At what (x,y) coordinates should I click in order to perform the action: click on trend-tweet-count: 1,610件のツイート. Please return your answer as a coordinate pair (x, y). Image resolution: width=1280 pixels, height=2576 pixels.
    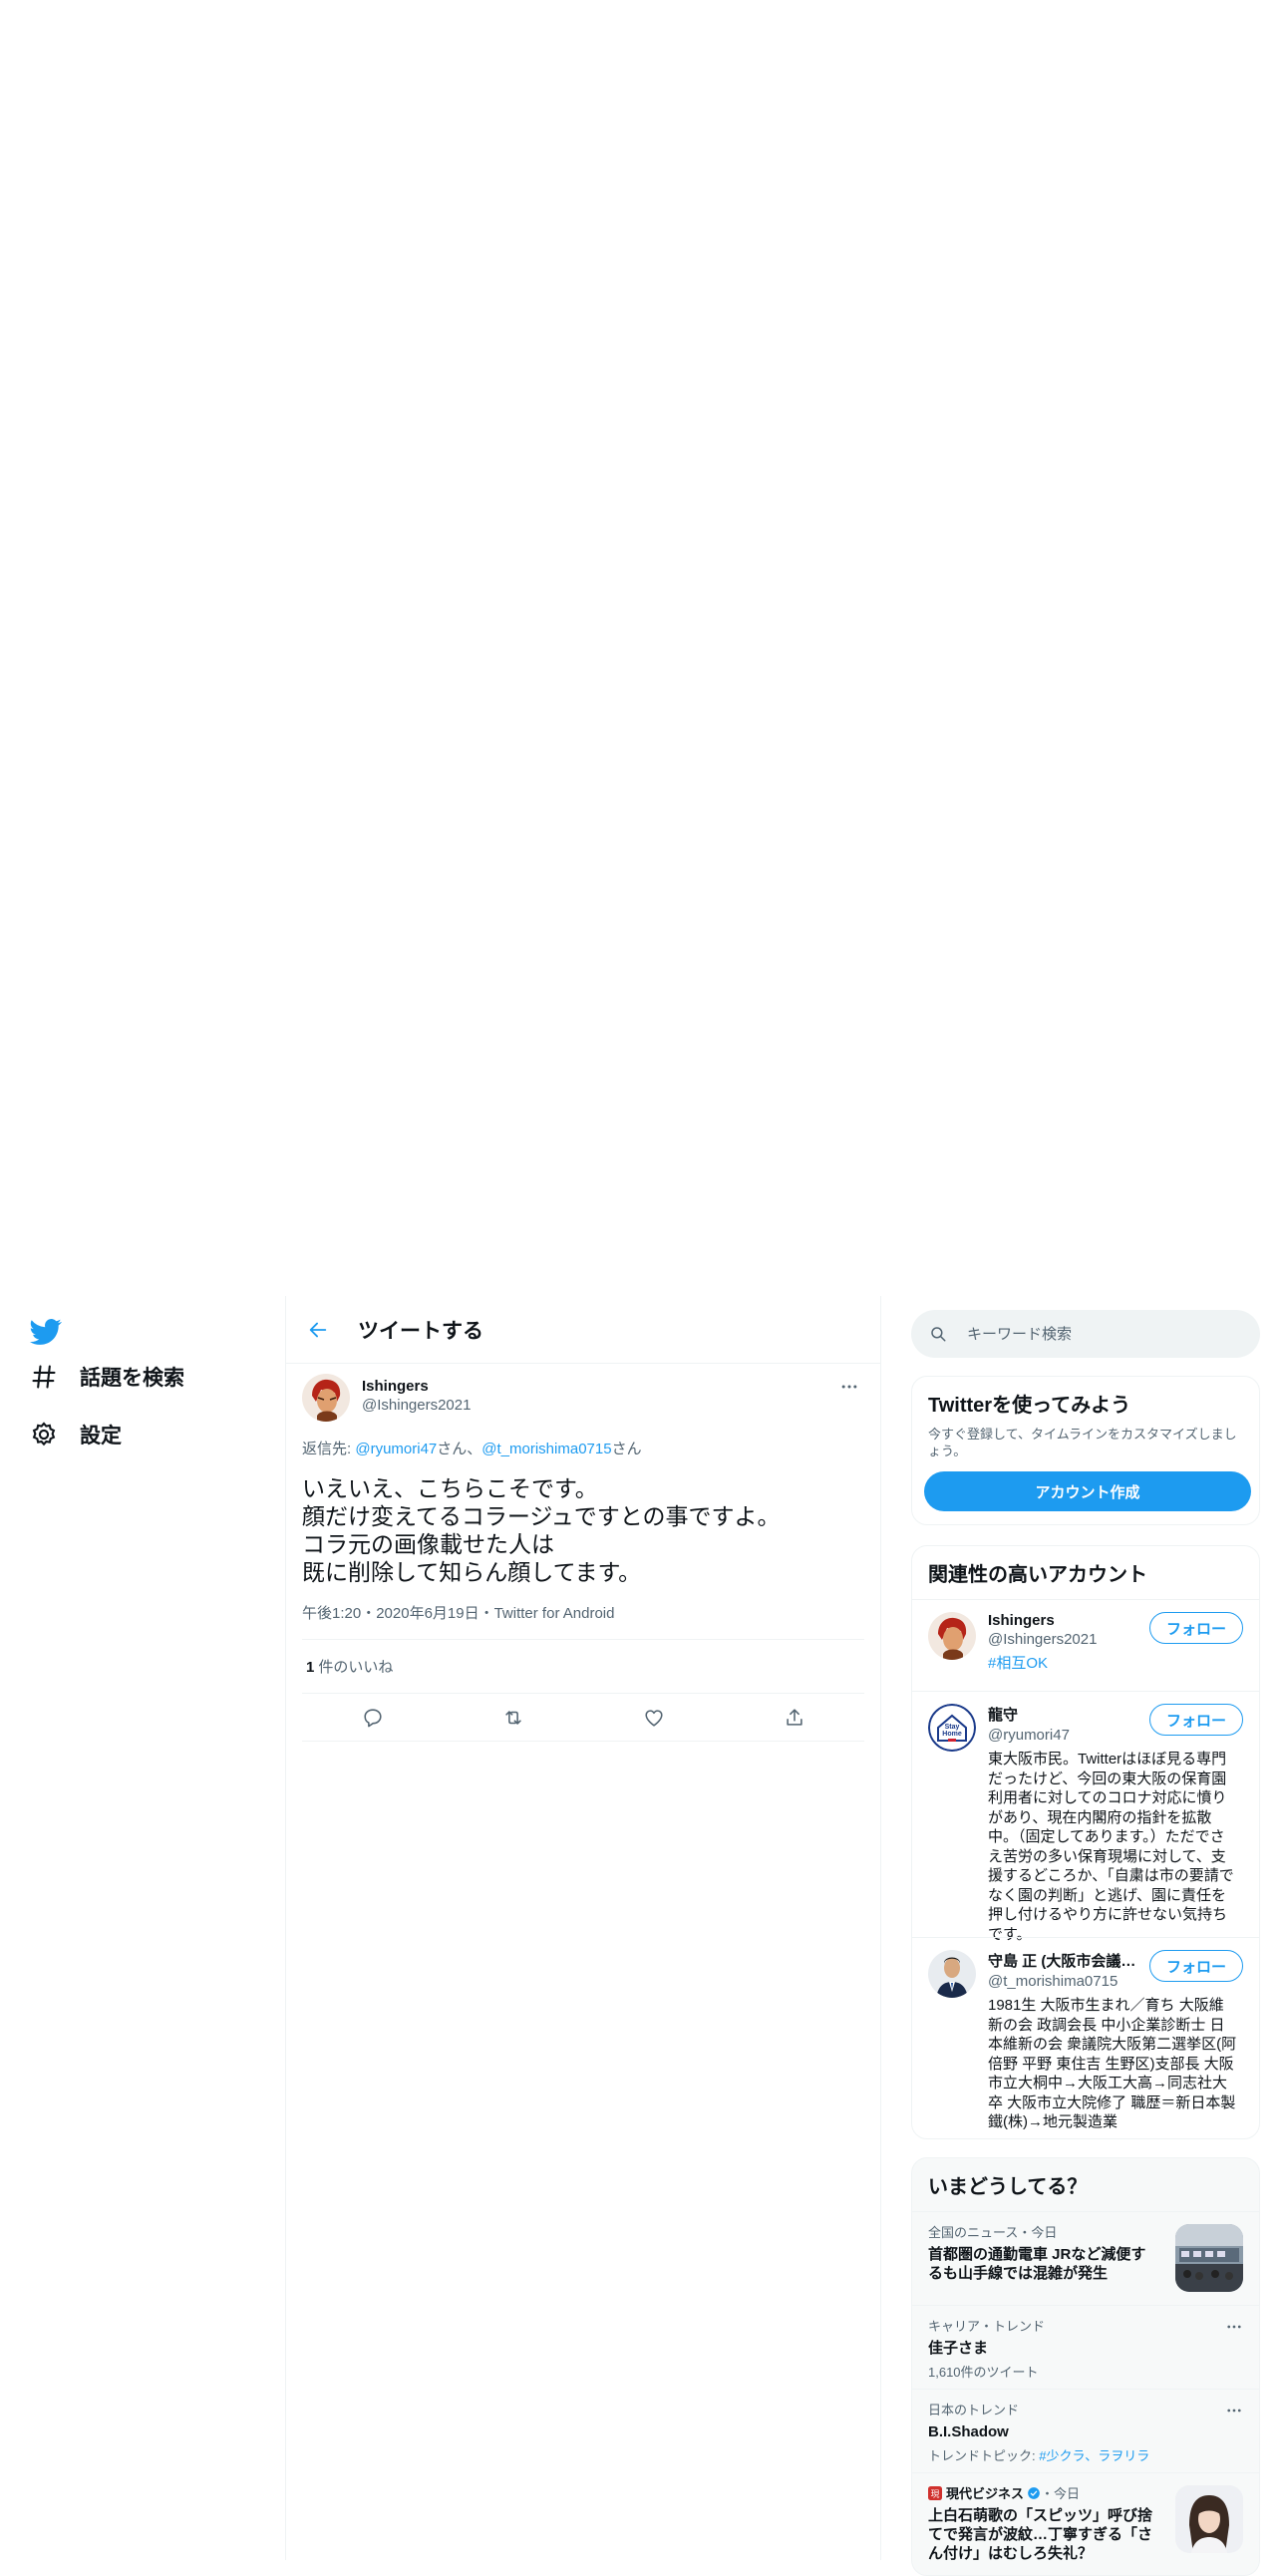
    Looking at the image, I should click on (984, 2372).